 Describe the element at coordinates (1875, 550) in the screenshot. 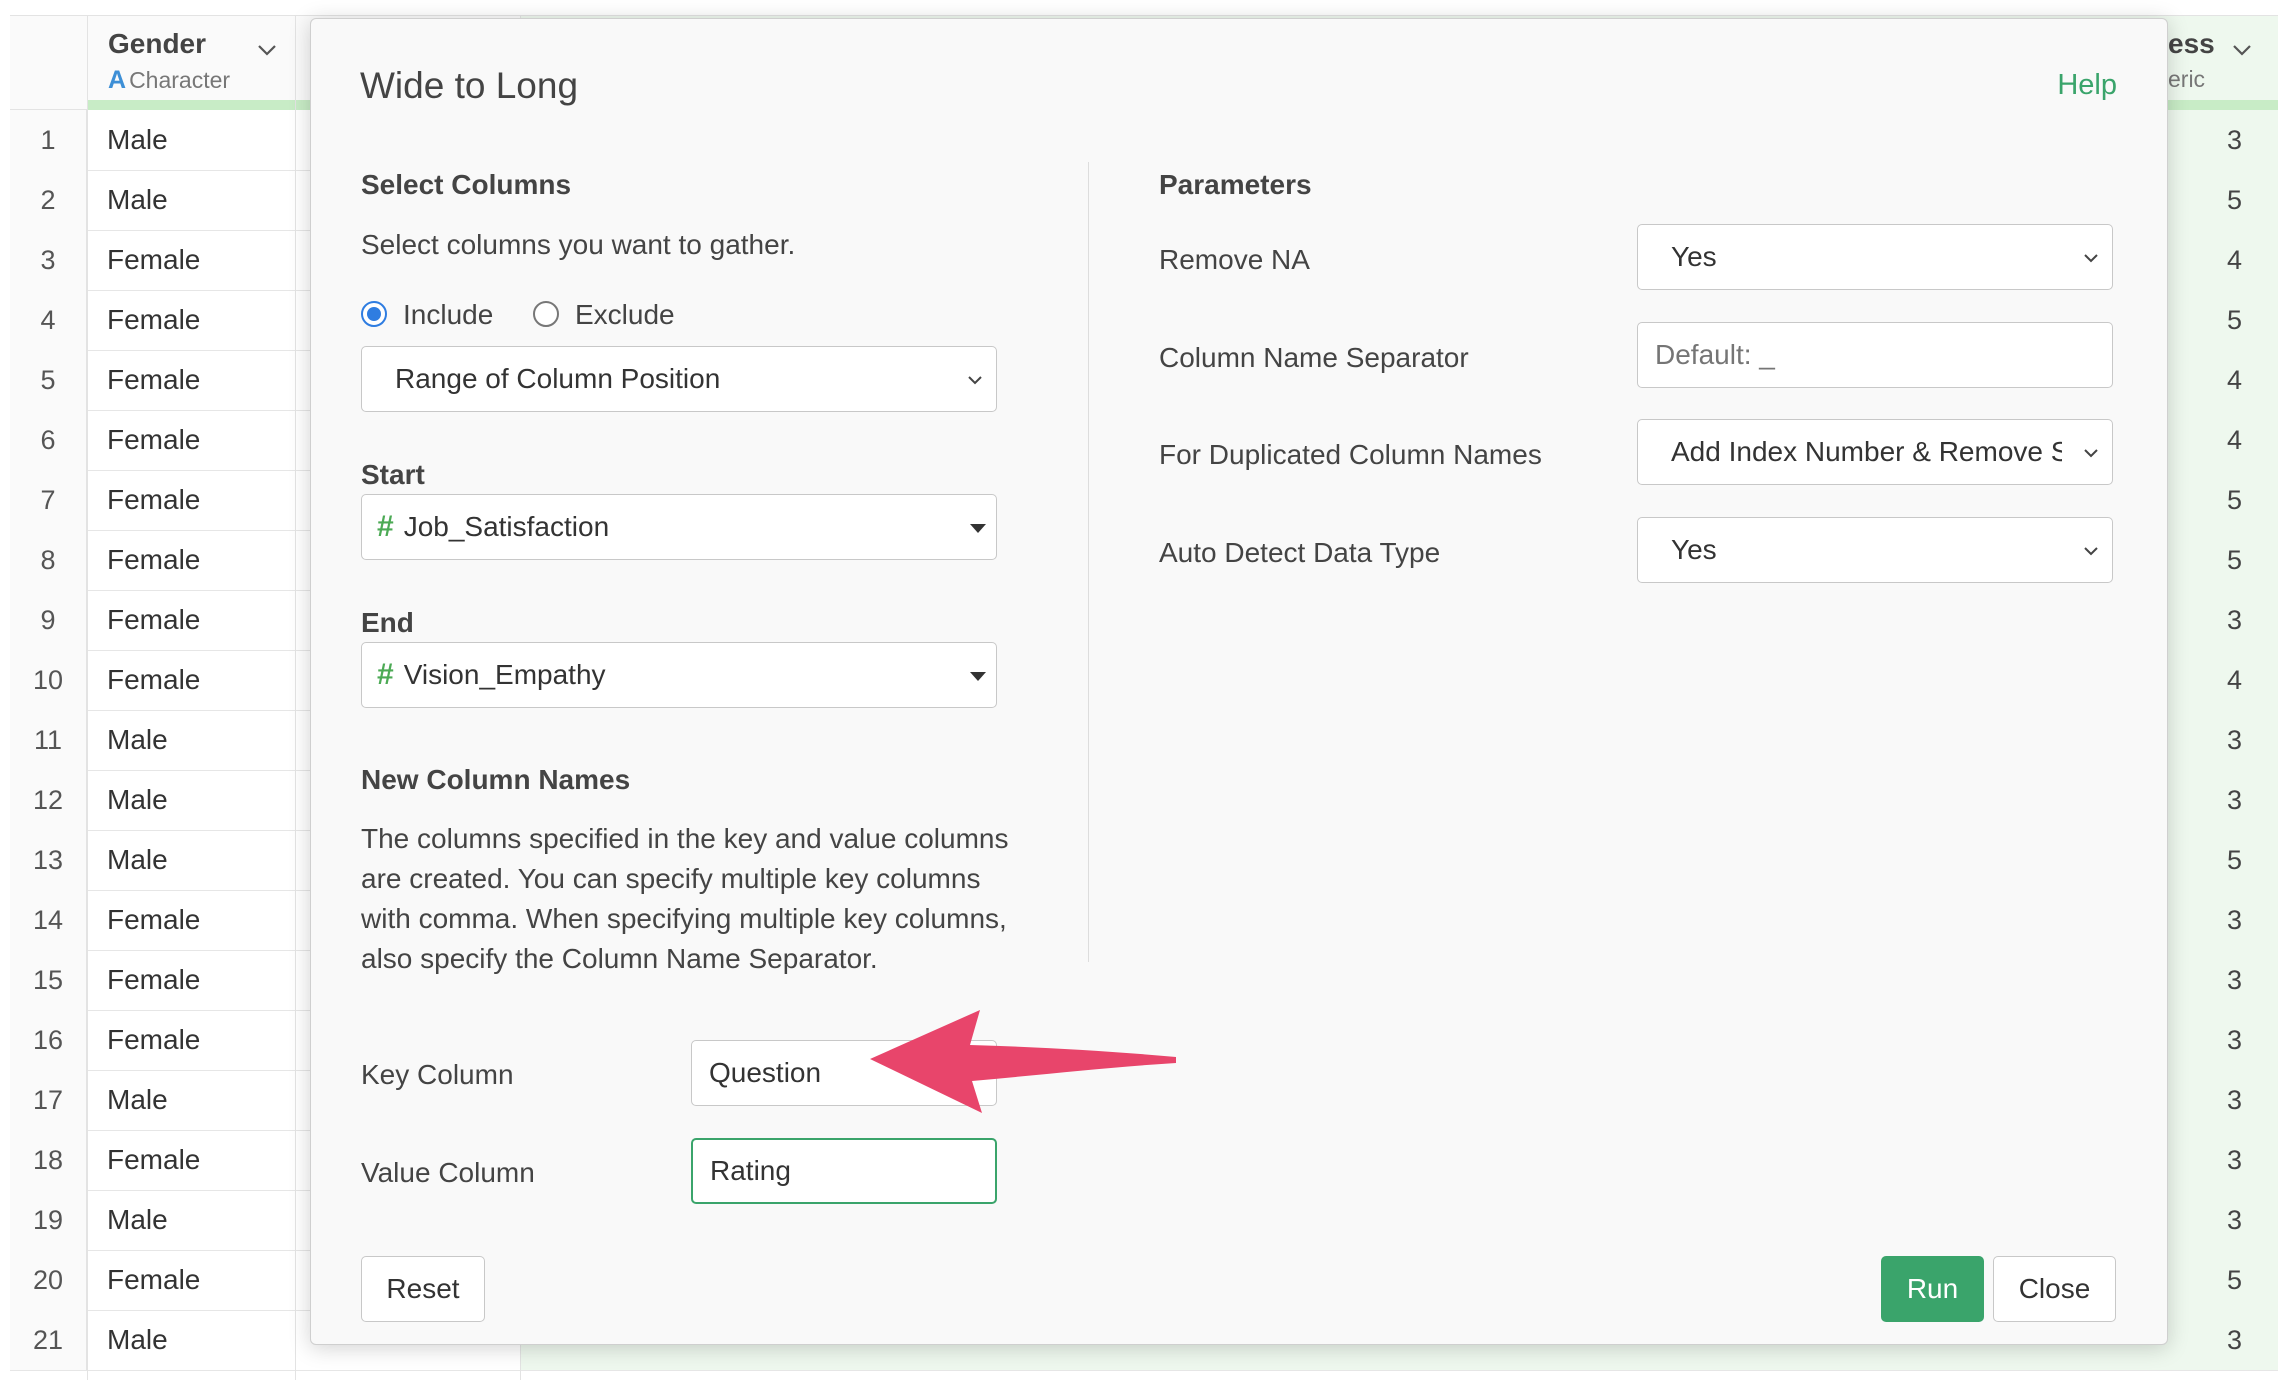

I see `auto-detect-data-type-select: Yes` at that location.